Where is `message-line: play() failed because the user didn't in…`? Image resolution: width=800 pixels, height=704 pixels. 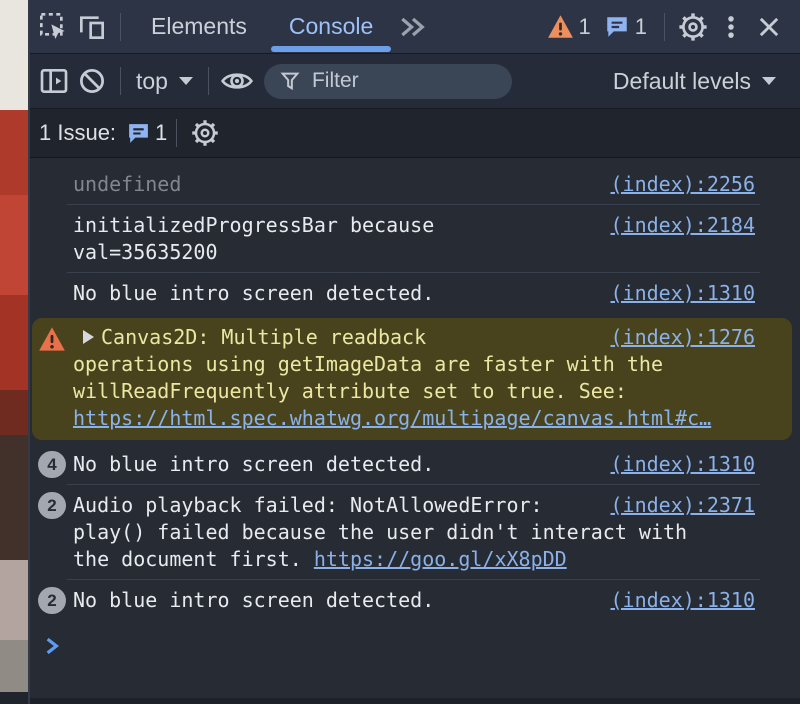
message-line: play() failed because the user didn't in… is located at coordinates (414, 532).